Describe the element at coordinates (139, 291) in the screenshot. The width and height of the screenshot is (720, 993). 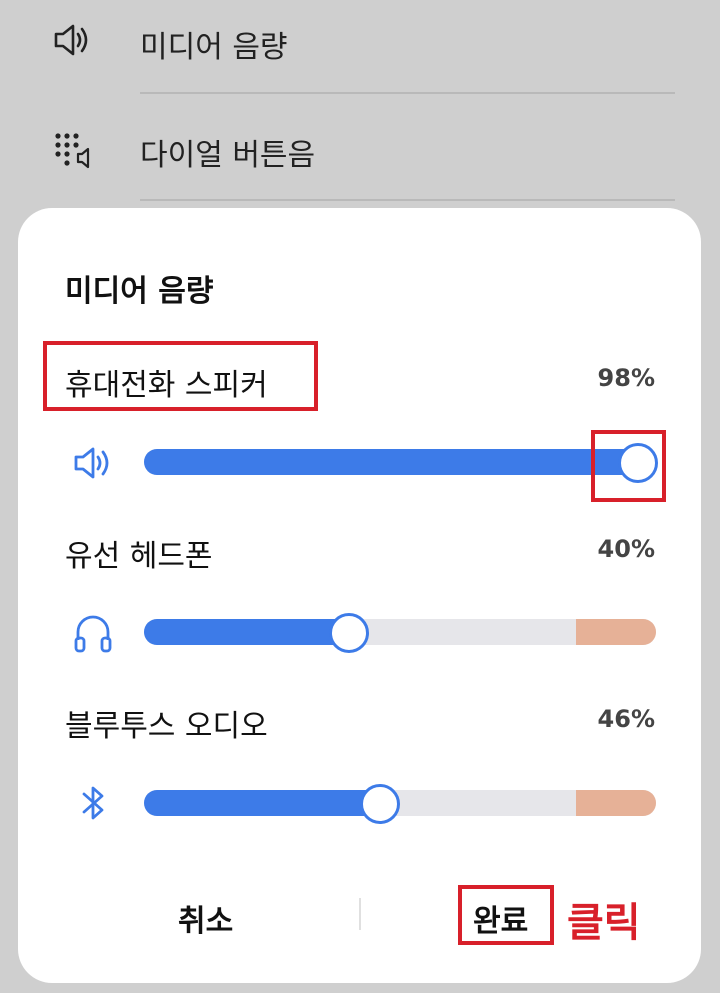
I see `dialog-title: 미디어 음량` at that location.